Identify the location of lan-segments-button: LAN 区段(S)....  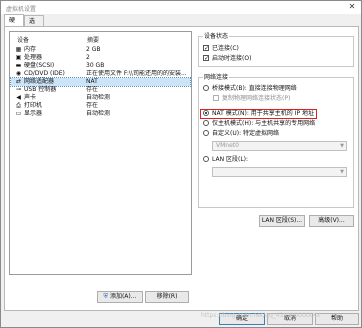
(282, 221).